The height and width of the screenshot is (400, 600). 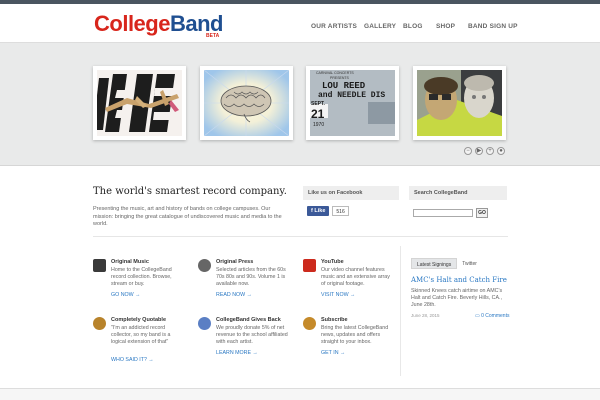 What do you see at coordinates (351, 193) in the screenshot?
I see `facebook-box-heading: Like us on Facebook` at bounding box center [351, 193].